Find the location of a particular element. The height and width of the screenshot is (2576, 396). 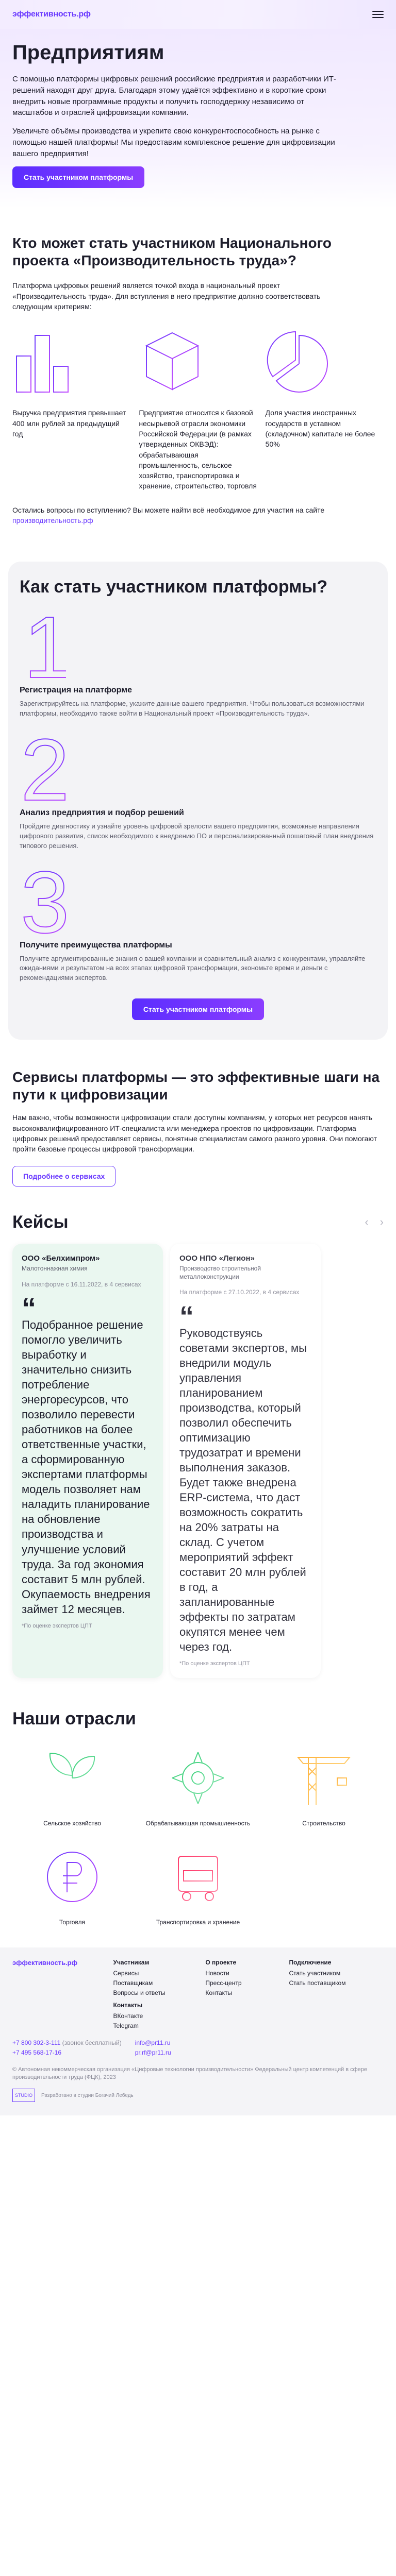

footer-logo: эффективность.рф is located at coordinates (59, 1963).